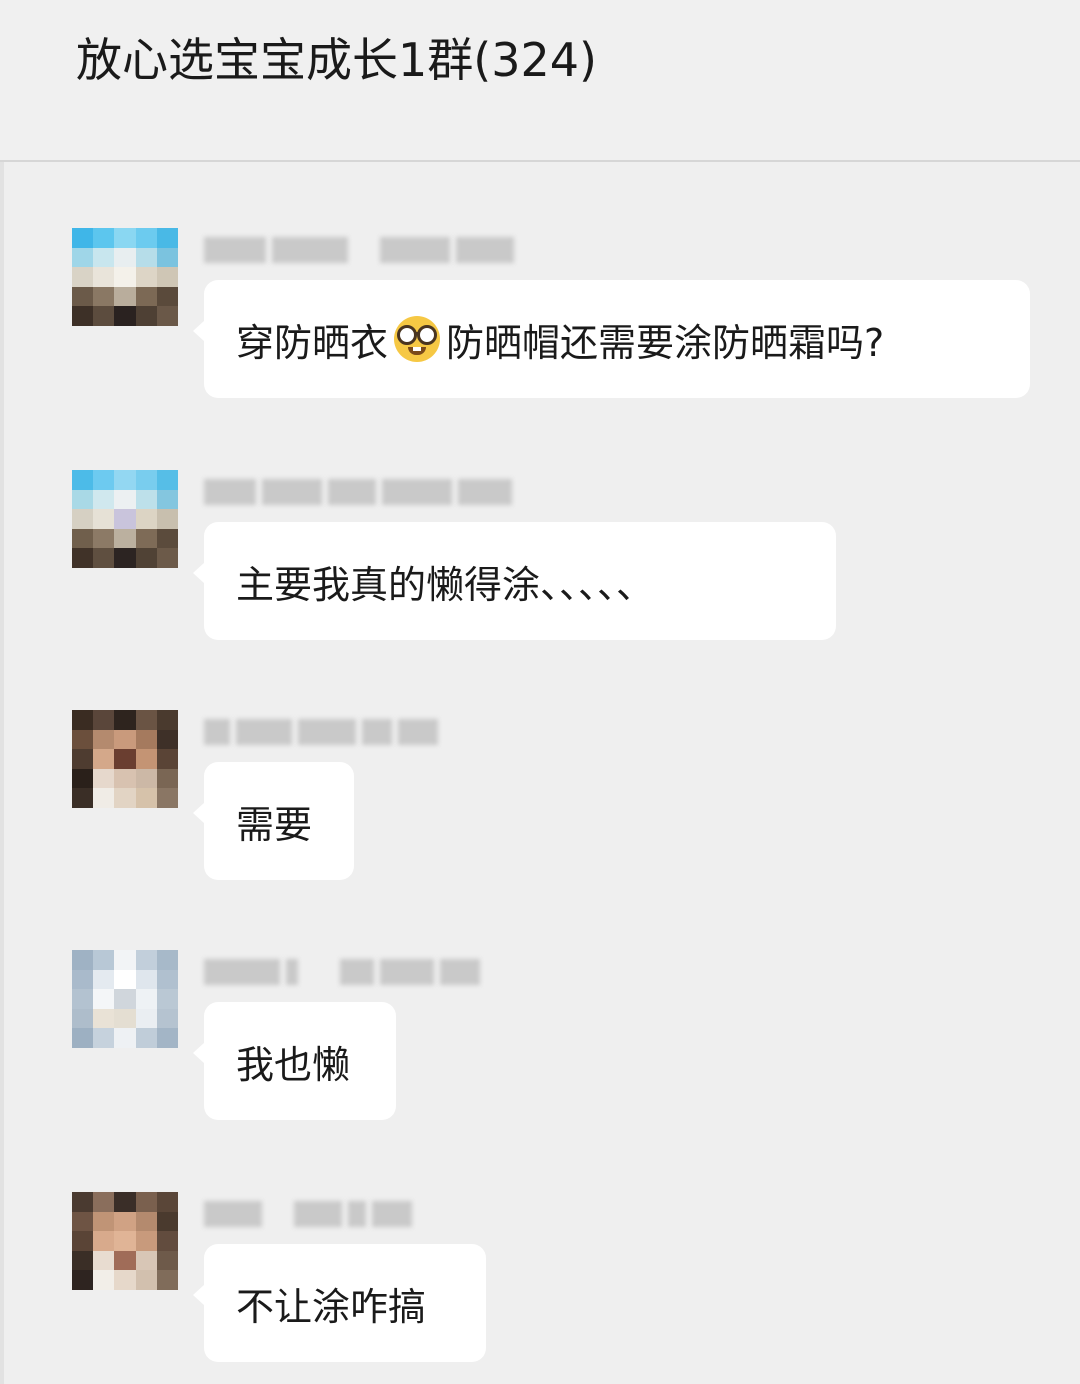  Describe the element at coordinates (274, 824) in the screenshot. I see `message-text: 需要` at that location.